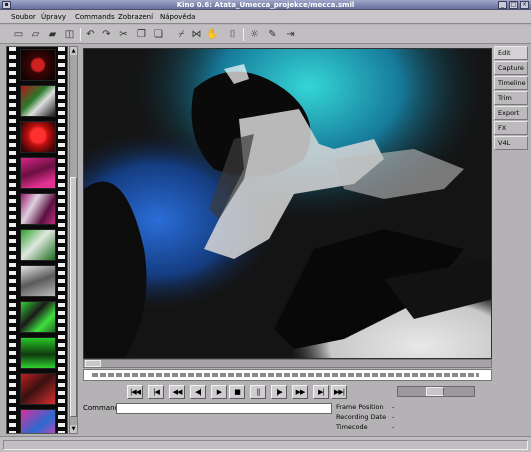  Describe the element at coordinates (258, 392) in the screenshot. I see `pause-button: ||` at that location.